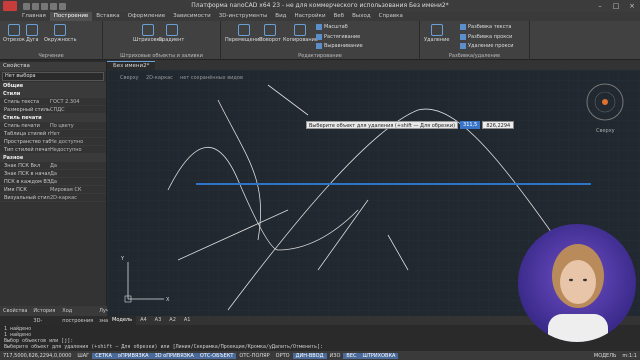  What do you see at coordinates (10, 6) in the screenshot?
I see `app-logo-icon` at bounding box center [10, 6].